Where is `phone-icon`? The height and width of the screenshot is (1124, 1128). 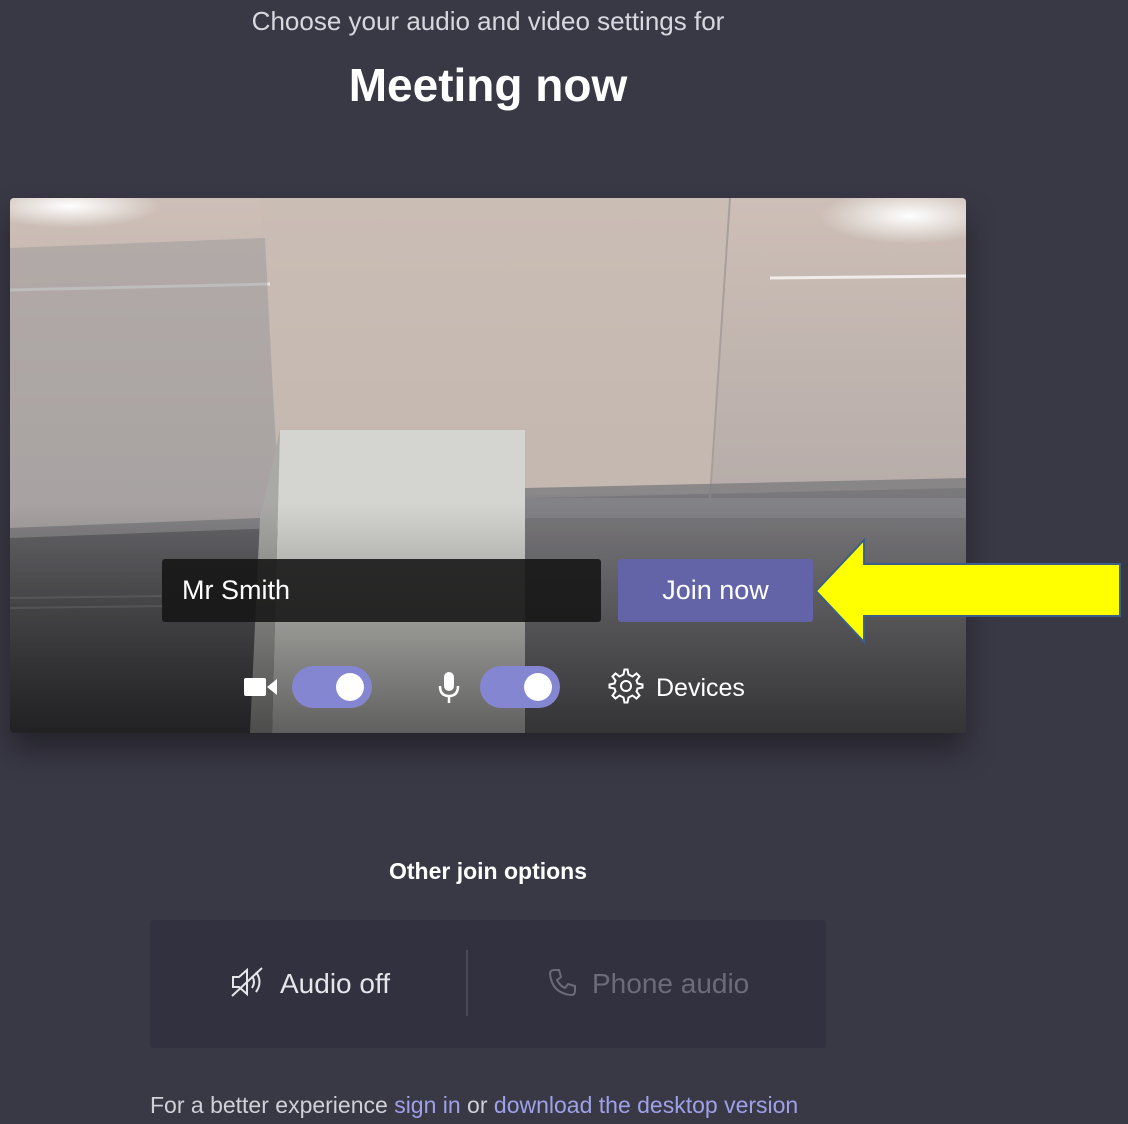
phone-icon is located at coordinates (563, 984).